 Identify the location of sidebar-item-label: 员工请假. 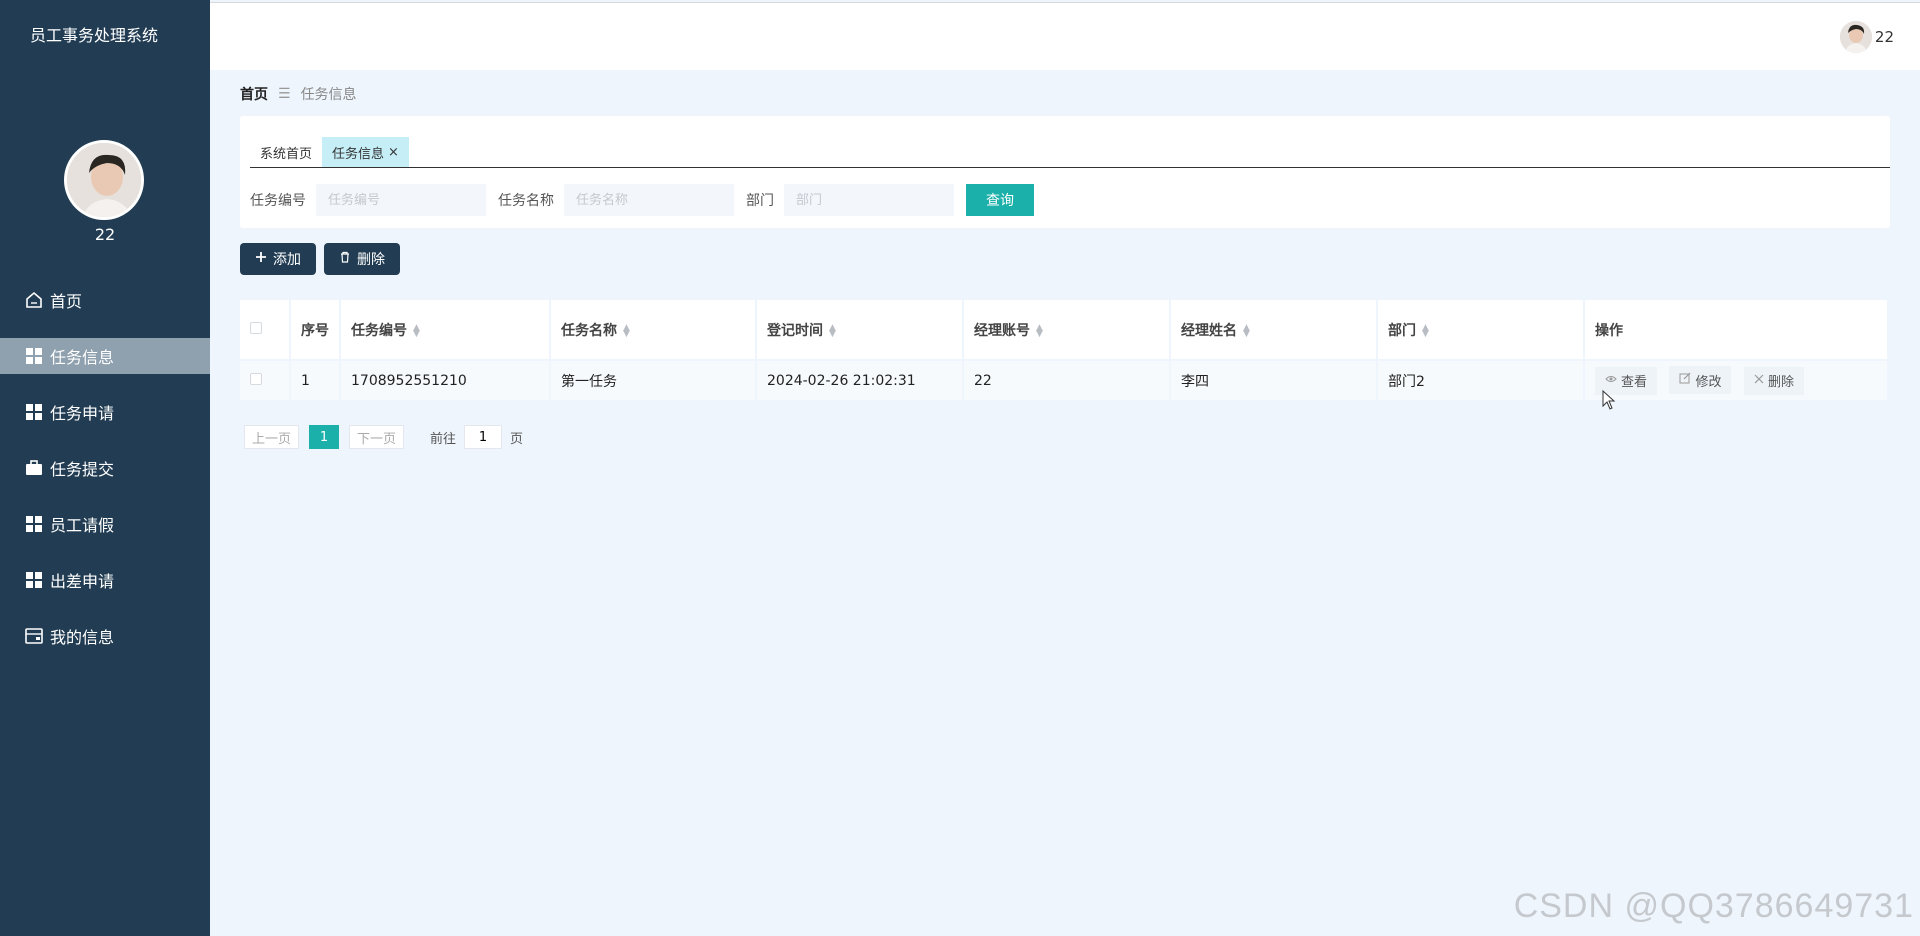
(82, 525).